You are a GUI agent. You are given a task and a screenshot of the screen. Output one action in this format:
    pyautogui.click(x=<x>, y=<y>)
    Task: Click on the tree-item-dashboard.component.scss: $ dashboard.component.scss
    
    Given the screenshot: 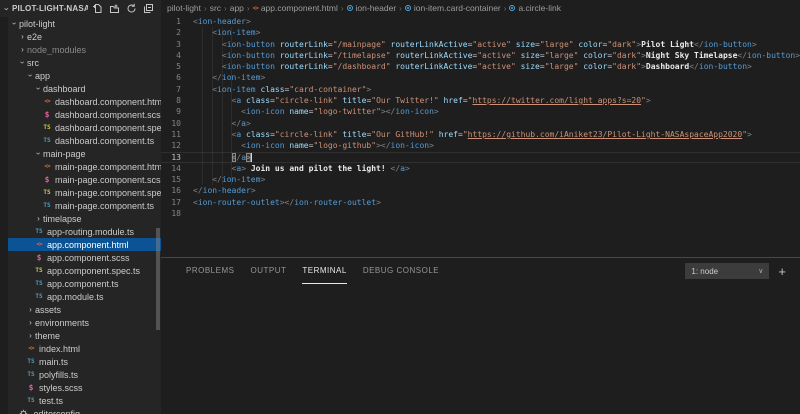 What is the action you would take?
    pyautogui.click(x=84, y=114)
    